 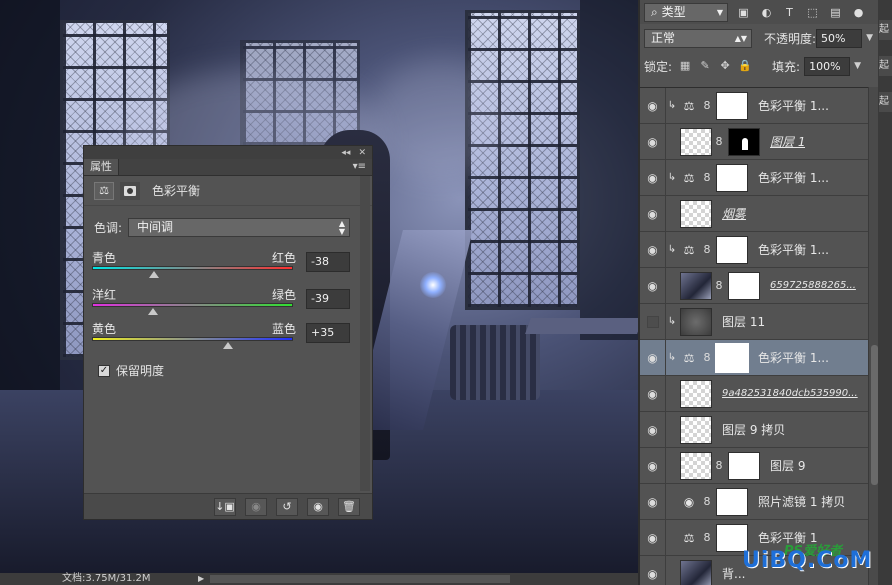 What do you see at coordinates (812, 12) in the screenshot?
I see `filter-shape-icon: ⬚` at bounding box center [812, 12].